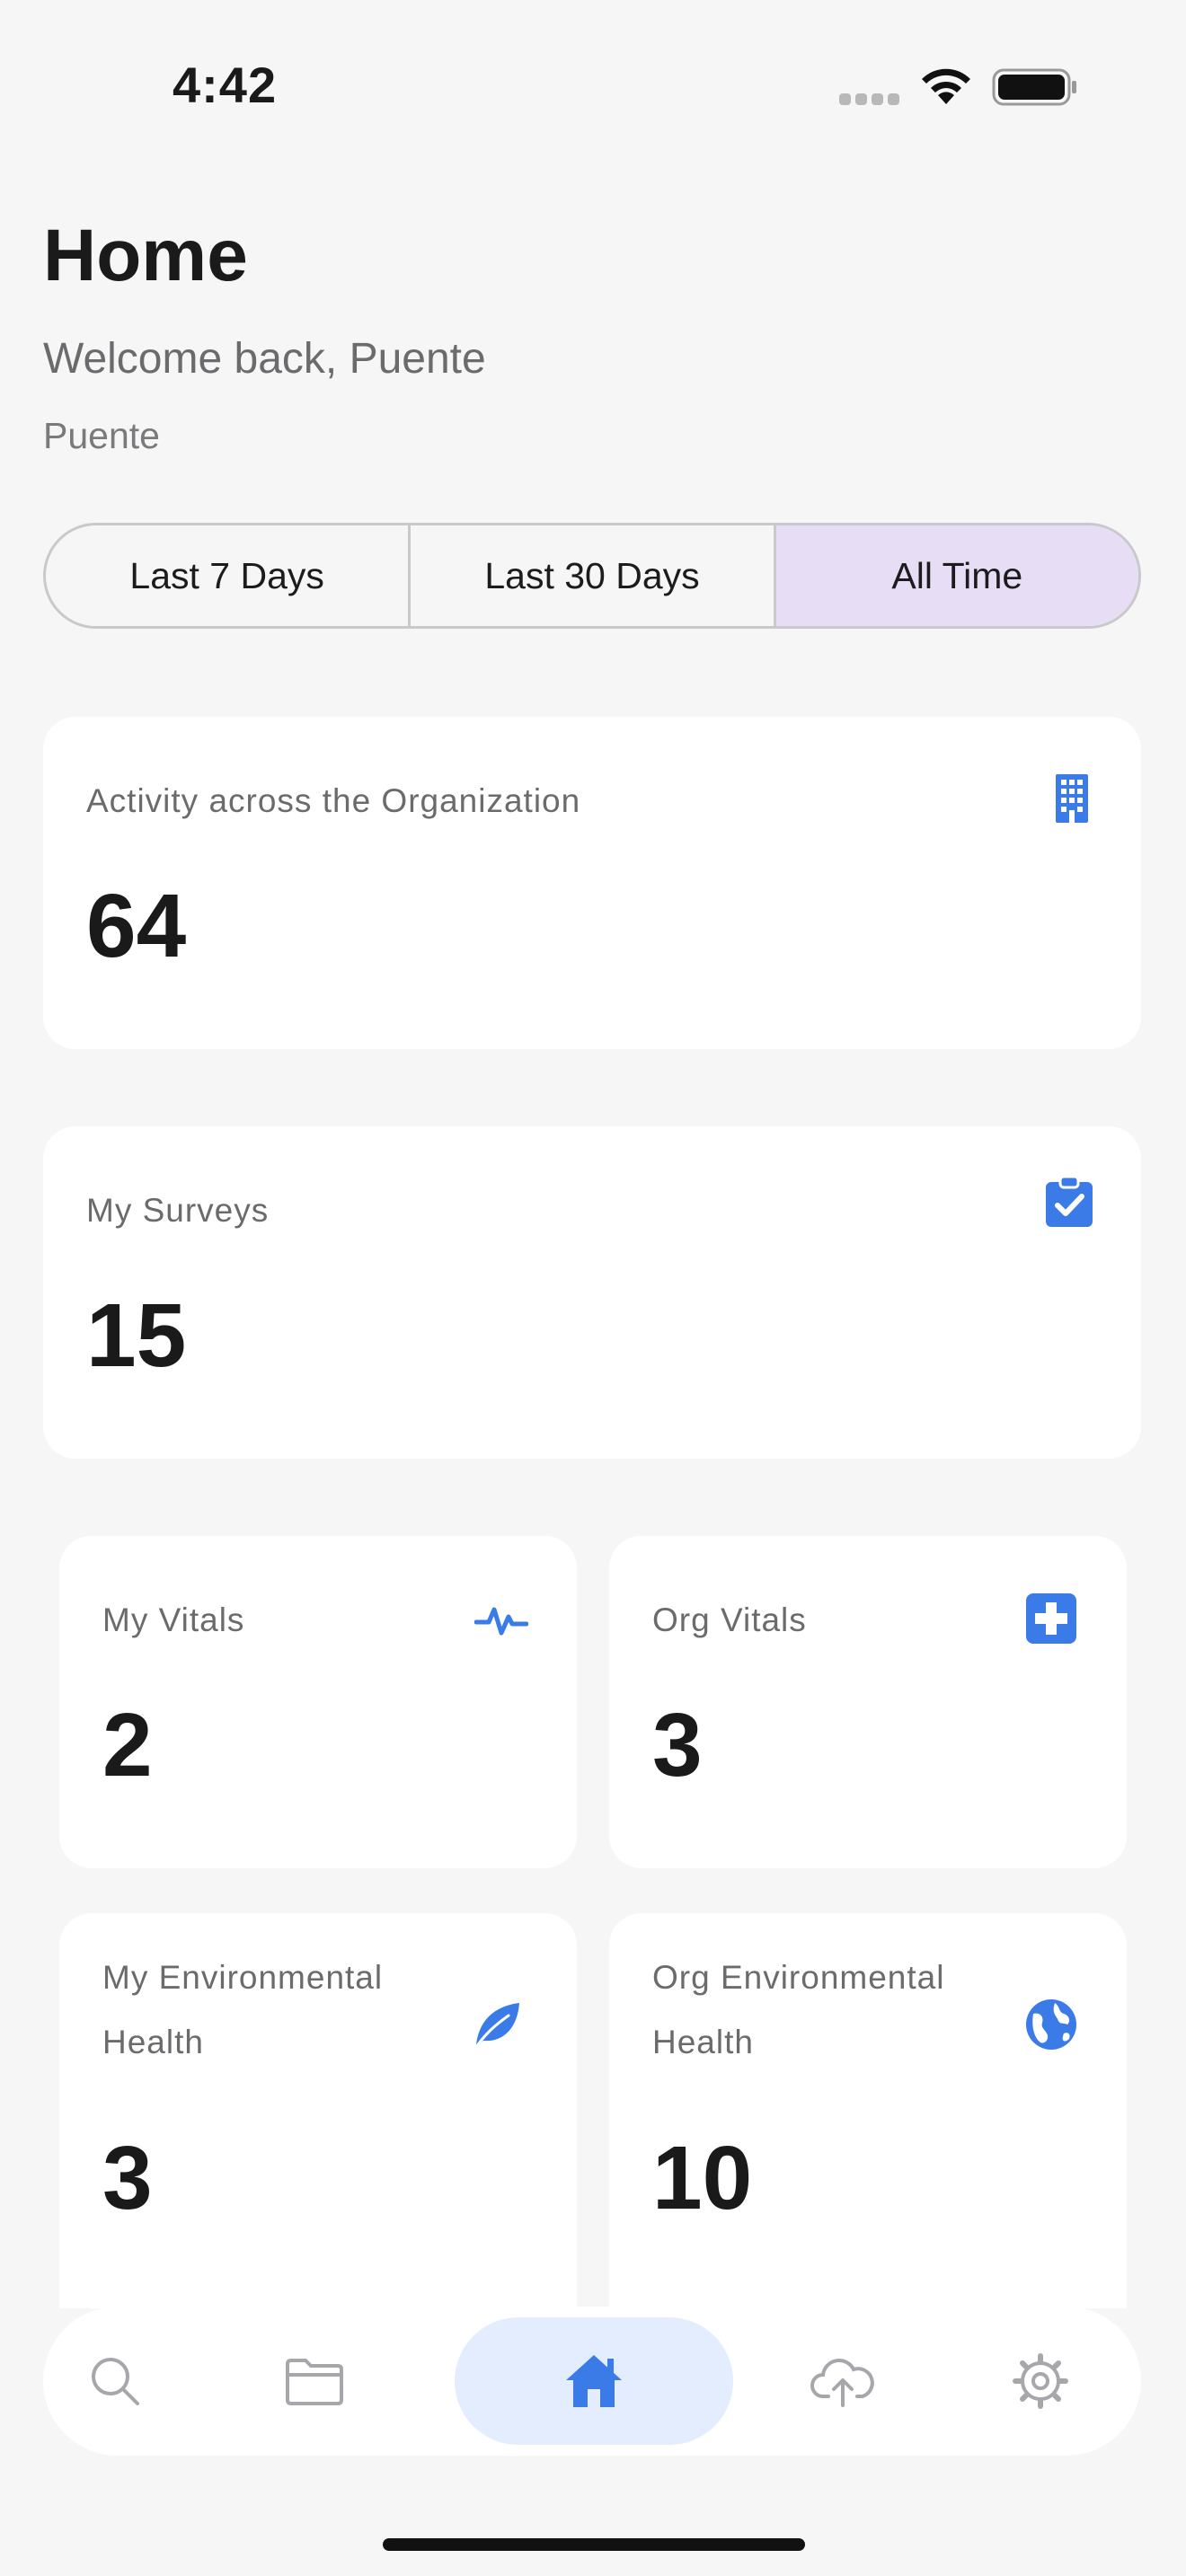 Image resolution: width=1186 pixels, height=2576 pixels. I want to click on home-icon, so click(594, 2381).